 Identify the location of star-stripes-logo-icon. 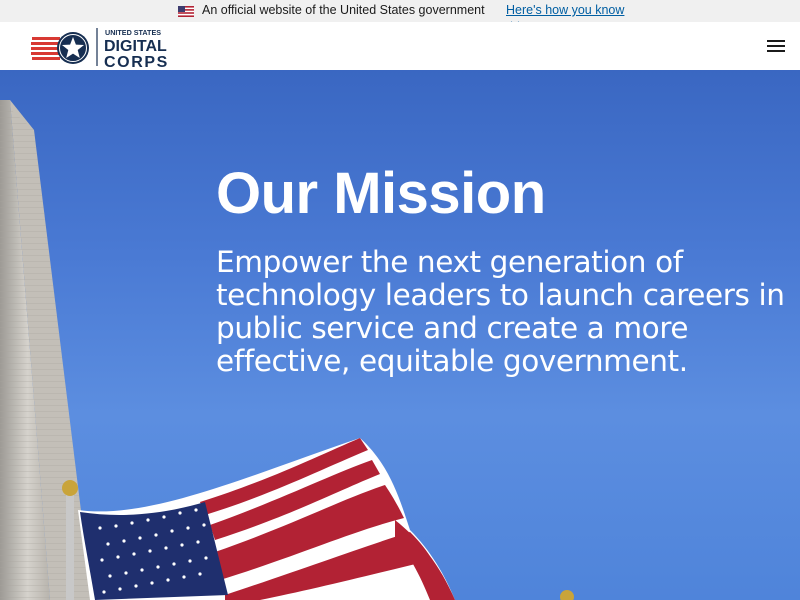
(60, 48).